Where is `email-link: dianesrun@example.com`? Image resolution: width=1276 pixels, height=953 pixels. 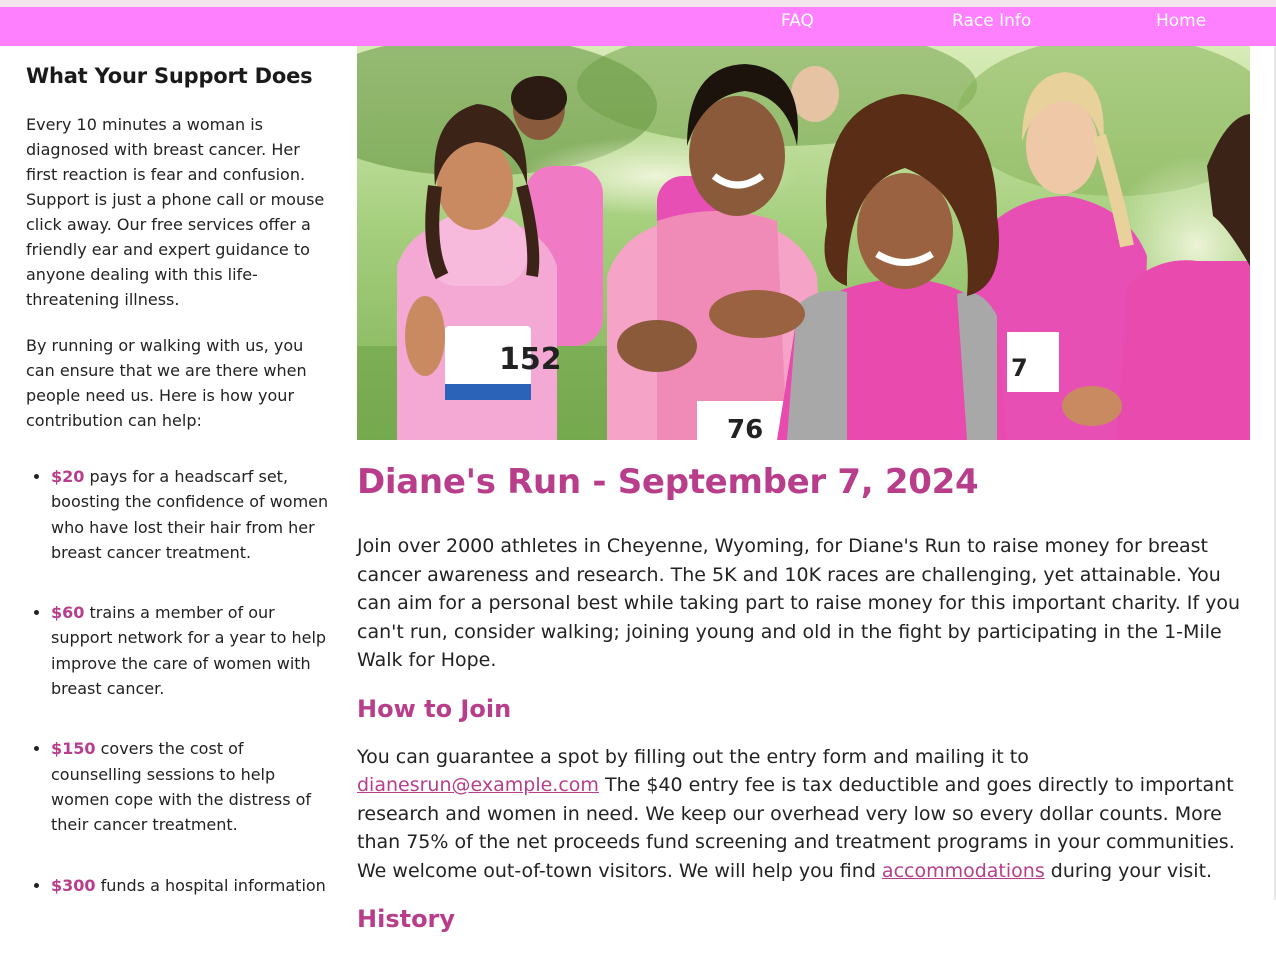
email-link: dianesrun@example.com is located at coordinates (478, 785).